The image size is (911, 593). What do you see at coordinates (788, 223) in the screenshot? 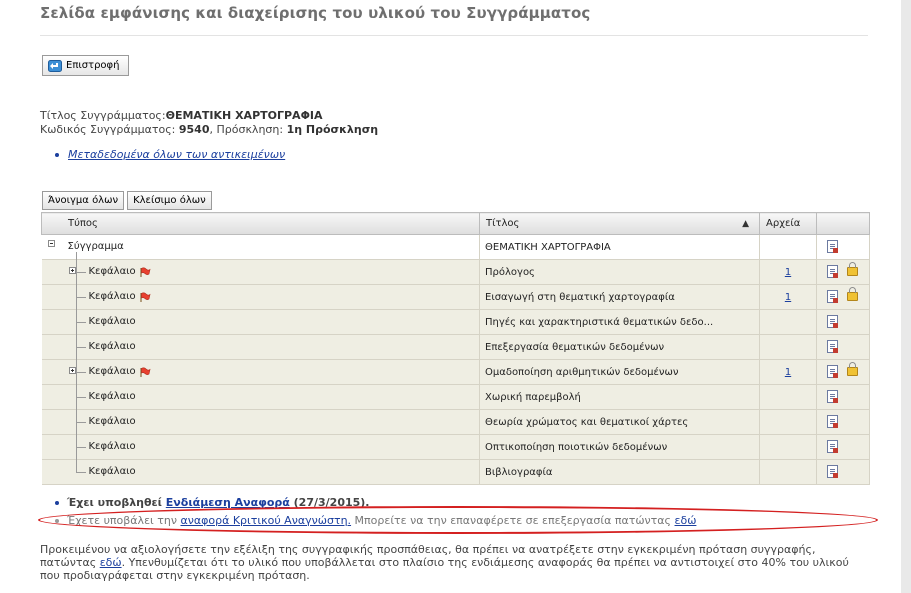
I see `column-header-files: Αρχεία` at bounding box center [788, 223].